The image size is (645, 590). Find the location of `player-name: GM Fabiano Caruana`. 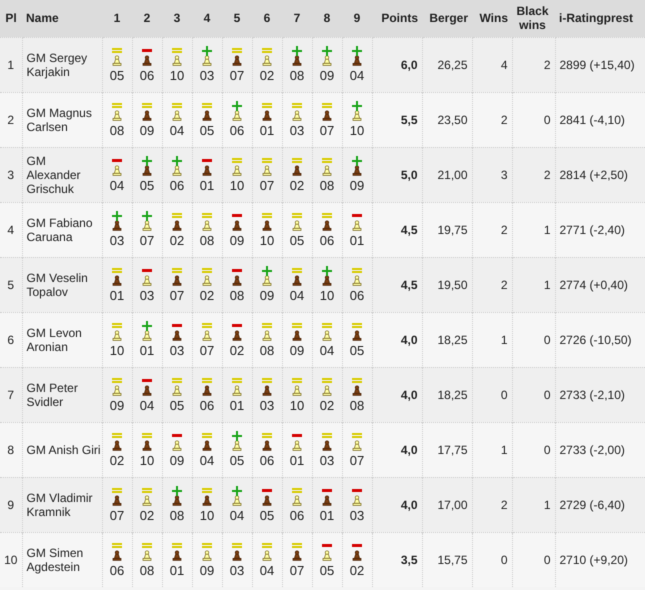

player-name: GM Fabiano Caruana is located at coordinates (62, 229).